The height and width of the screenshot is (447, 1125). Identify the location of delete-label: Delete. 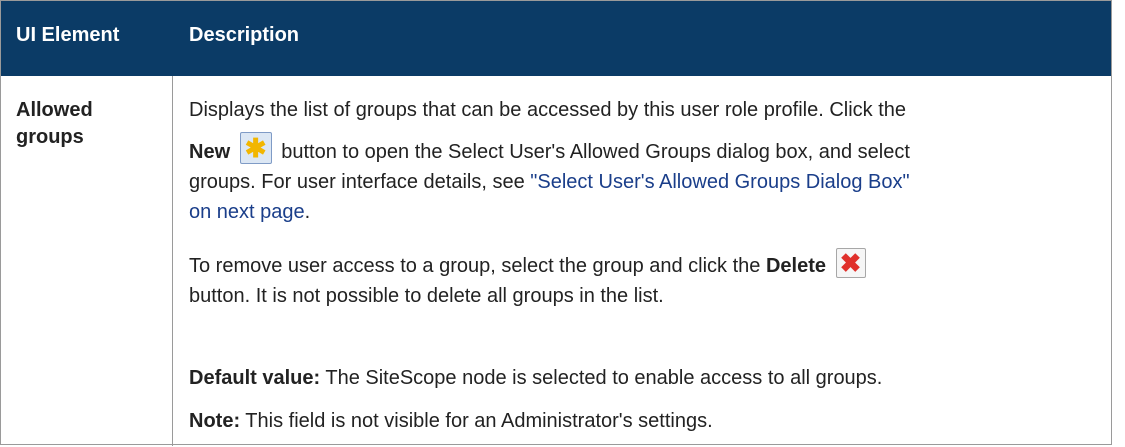
(796, 266).